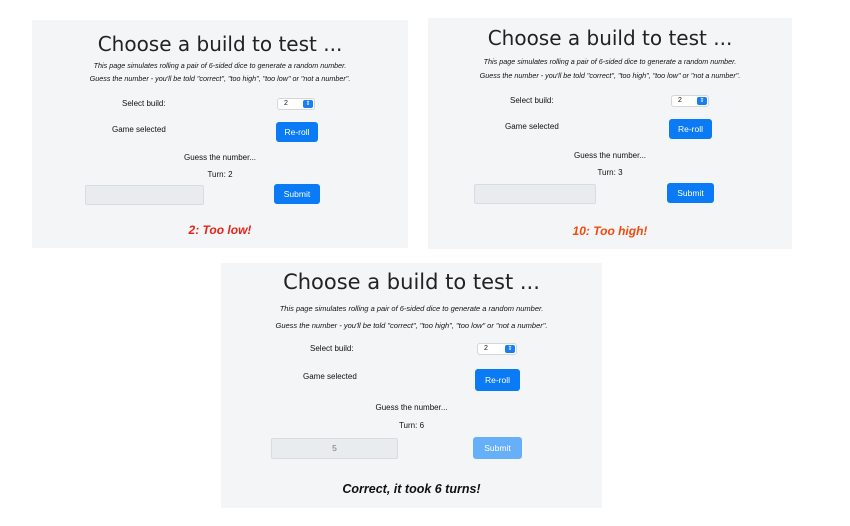 This screenshot has height=526, width=850. I want to click on result-message: Correct, it took 6 turns!, so click(411, 489).